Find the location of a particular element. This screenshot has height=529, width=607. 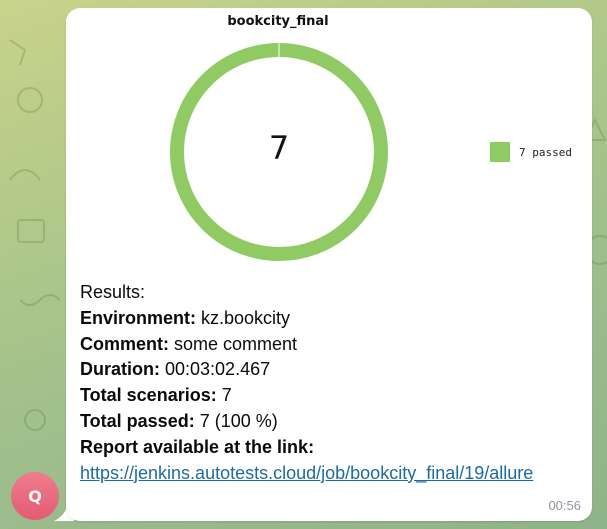

chart-legend: 7 passed is located at coordinates (531, 152).